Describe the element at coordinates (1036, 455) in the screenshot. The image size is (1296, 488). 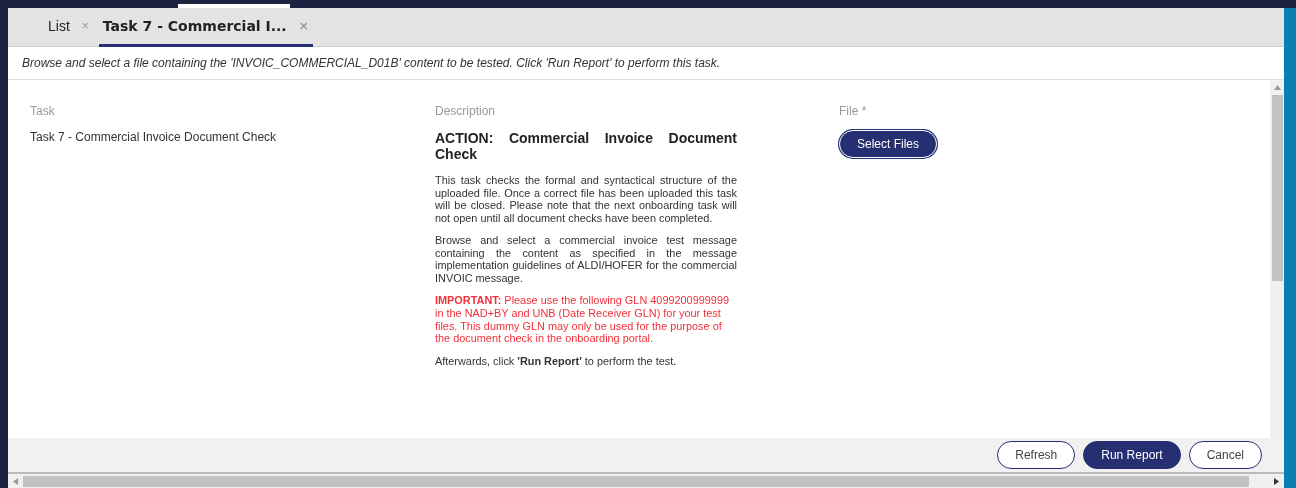
I see `secondary-button: Refresh` at that location.